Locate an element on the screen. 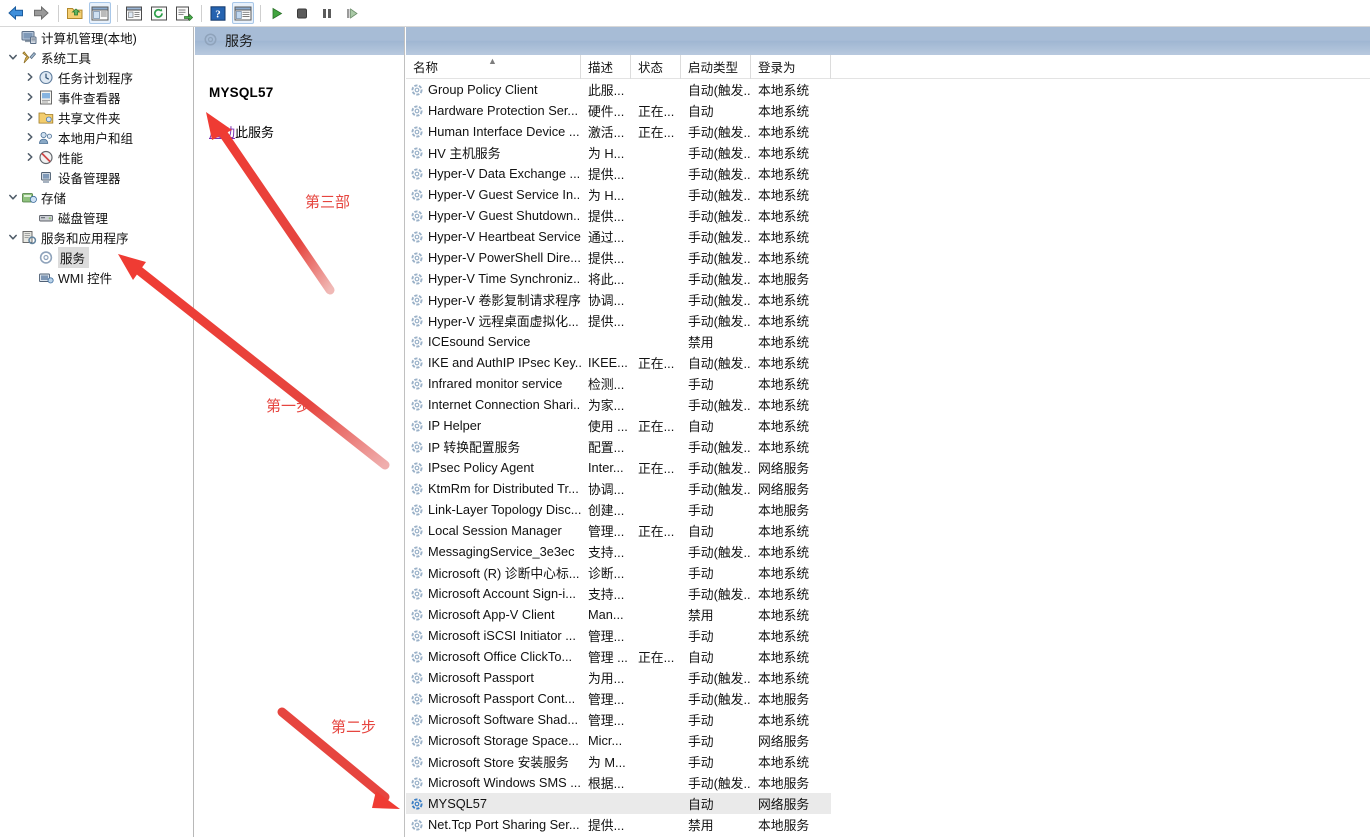 The image size is (1370, 837). start-service-icon is located at coordinates (277, 13).